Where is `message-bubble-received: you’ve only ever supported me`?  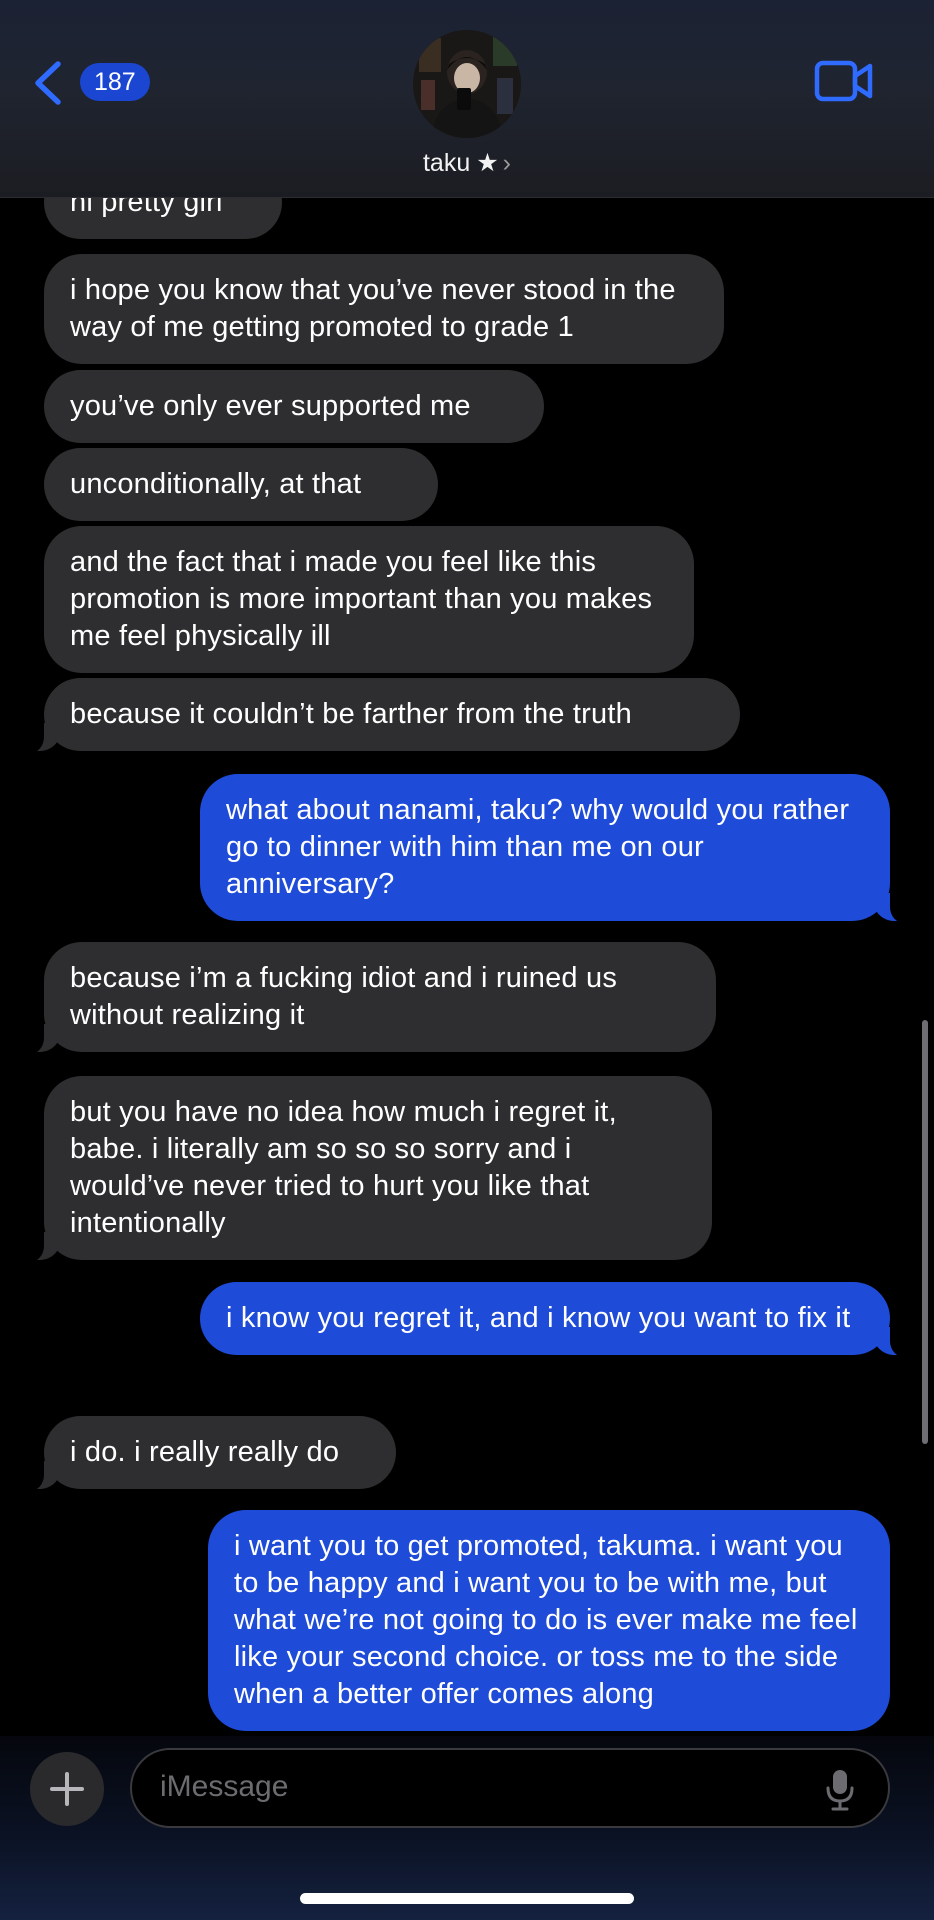
message-bubble-received: you’ve only ever supported me is located at coordinates (294, 406).